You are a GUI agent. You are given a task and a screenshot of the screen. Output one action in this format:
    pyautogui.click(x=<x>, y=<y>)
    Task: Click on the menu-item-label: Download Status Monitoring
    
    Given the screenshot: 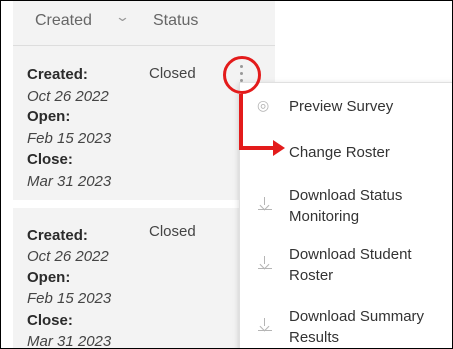 What is the action you would take?
    pyautogui.click(x=346, y=206)
    